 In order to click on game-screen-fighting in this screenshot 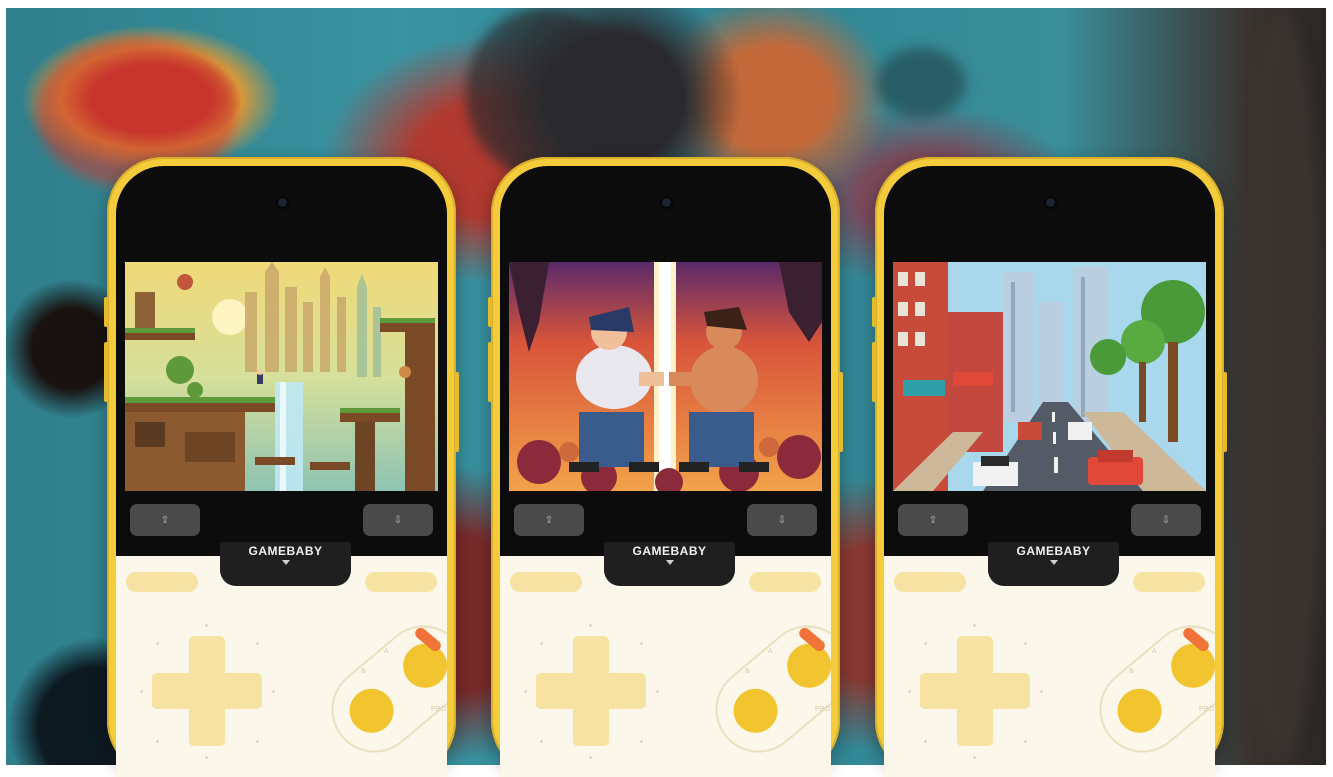, I will do `click(665, 376)`.